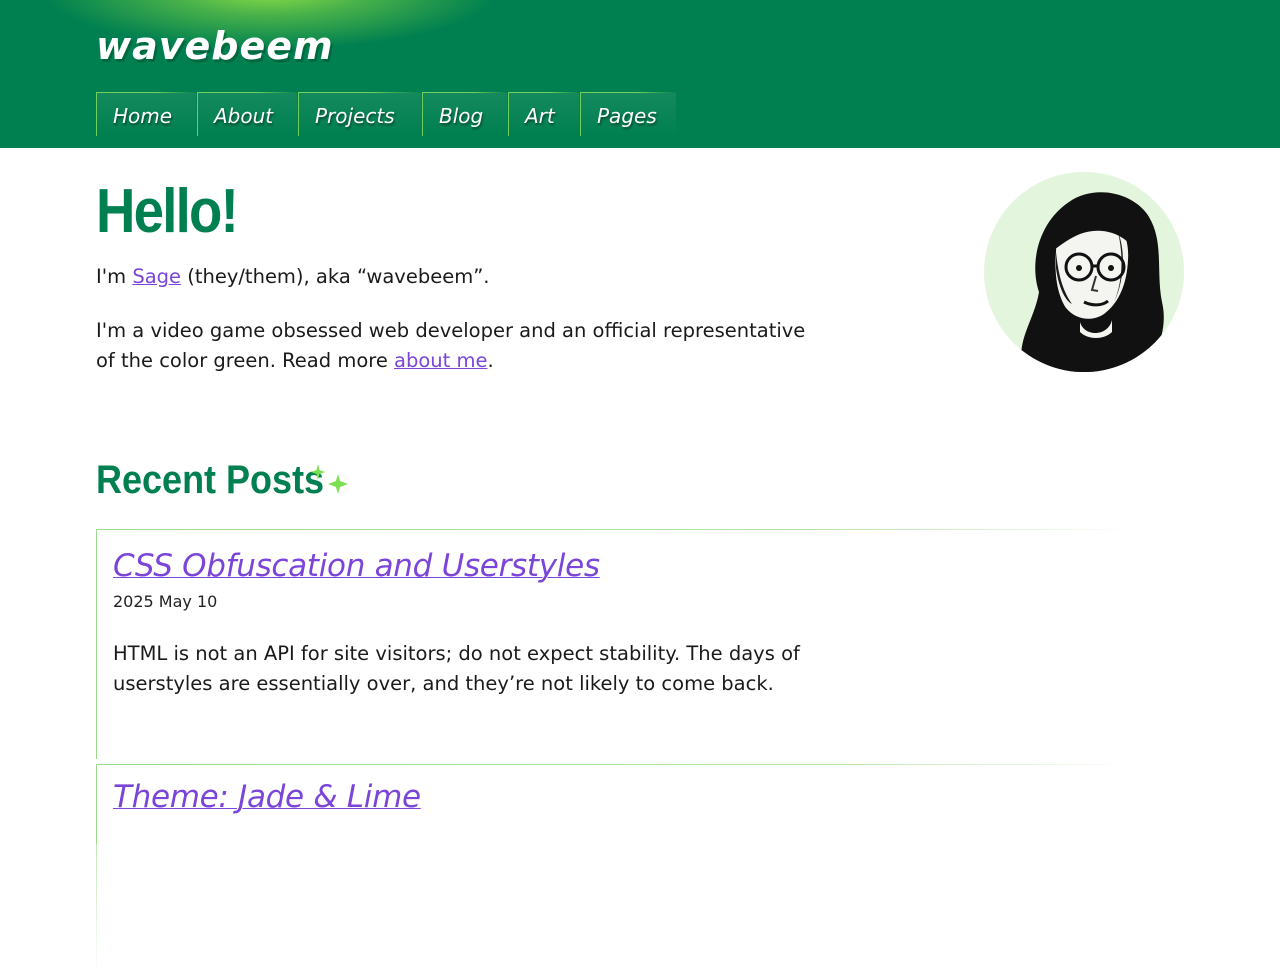  Describe the element at coordinates (215, 46) in the screenshot. I see `site-logo: wavebeem` at that location.